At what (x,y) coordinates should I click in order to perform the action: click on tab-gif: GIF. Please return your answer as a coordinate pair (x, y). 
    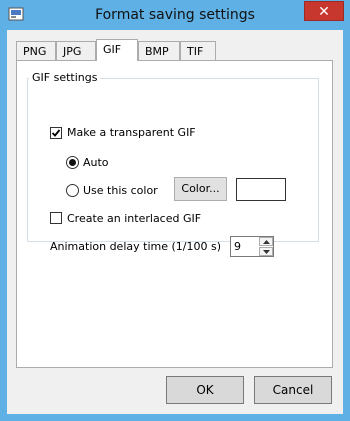
    Looking at the image, I should click on (117, 50).